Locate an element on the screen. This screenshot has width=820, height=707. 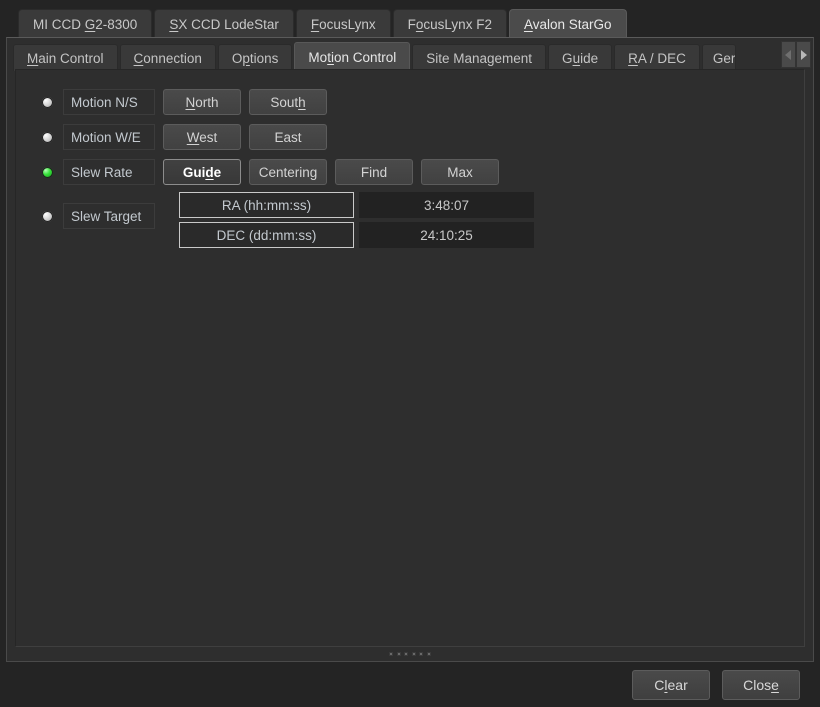
east-button-label: East is located at coordinates (288, 137).